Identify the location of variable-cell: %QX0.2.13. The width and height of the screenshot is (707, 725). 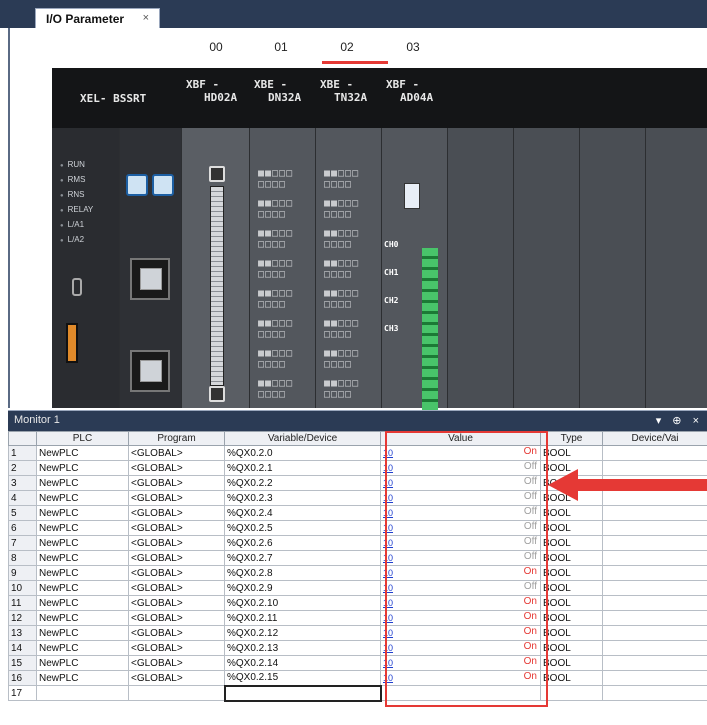
(302, 648).